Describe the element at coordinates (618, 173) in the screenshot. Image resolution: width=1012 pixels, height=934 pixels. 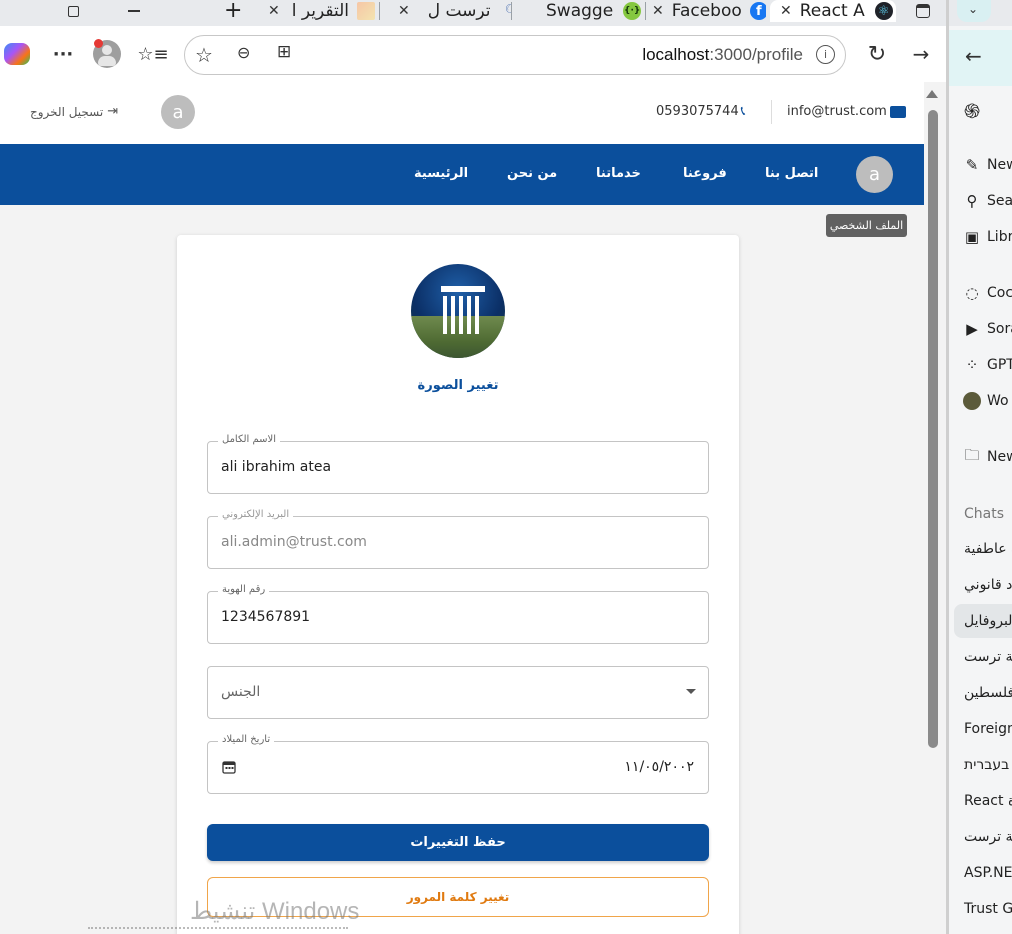
I see `nav-item-services: خدماتنا` at that location.